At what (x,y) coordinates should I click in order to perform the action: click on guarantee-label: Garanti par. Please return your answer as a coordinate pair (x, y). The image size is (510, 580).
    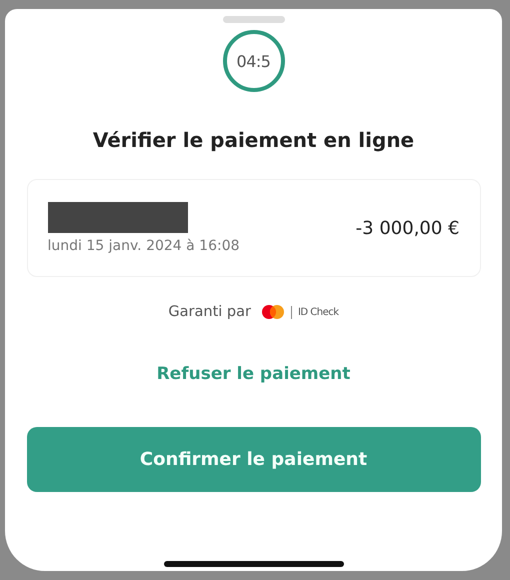
    Looking at the image, I should click on (209, 312).